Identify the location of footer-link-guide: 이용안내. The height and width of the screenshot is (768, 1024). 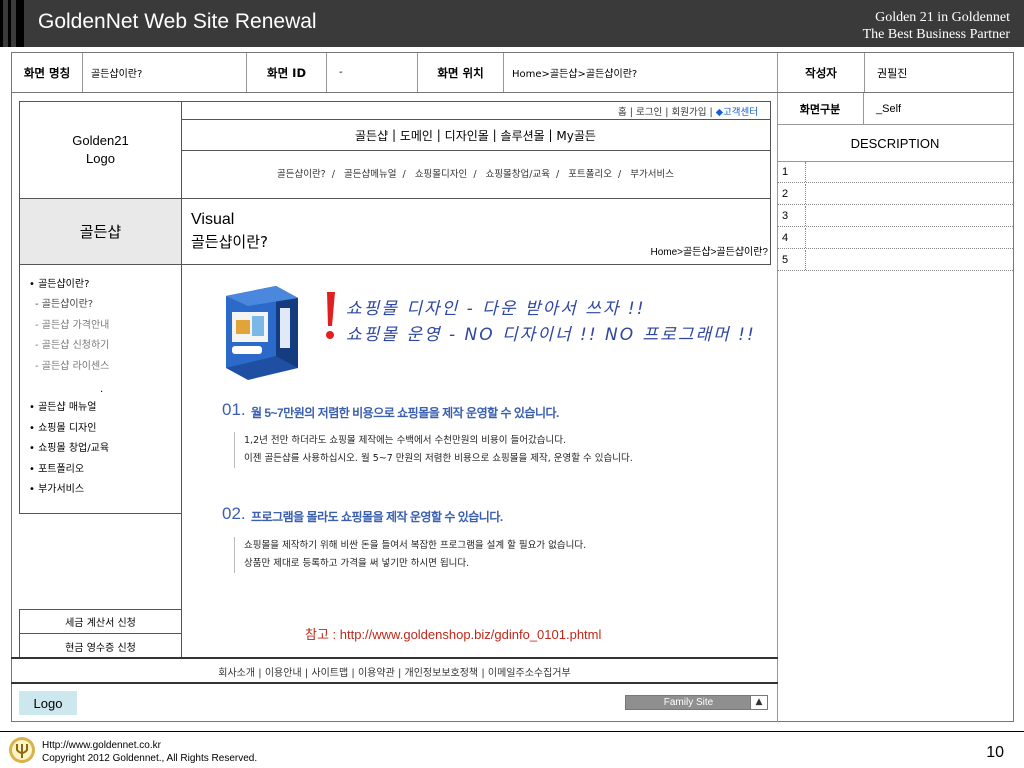
(283, 673).